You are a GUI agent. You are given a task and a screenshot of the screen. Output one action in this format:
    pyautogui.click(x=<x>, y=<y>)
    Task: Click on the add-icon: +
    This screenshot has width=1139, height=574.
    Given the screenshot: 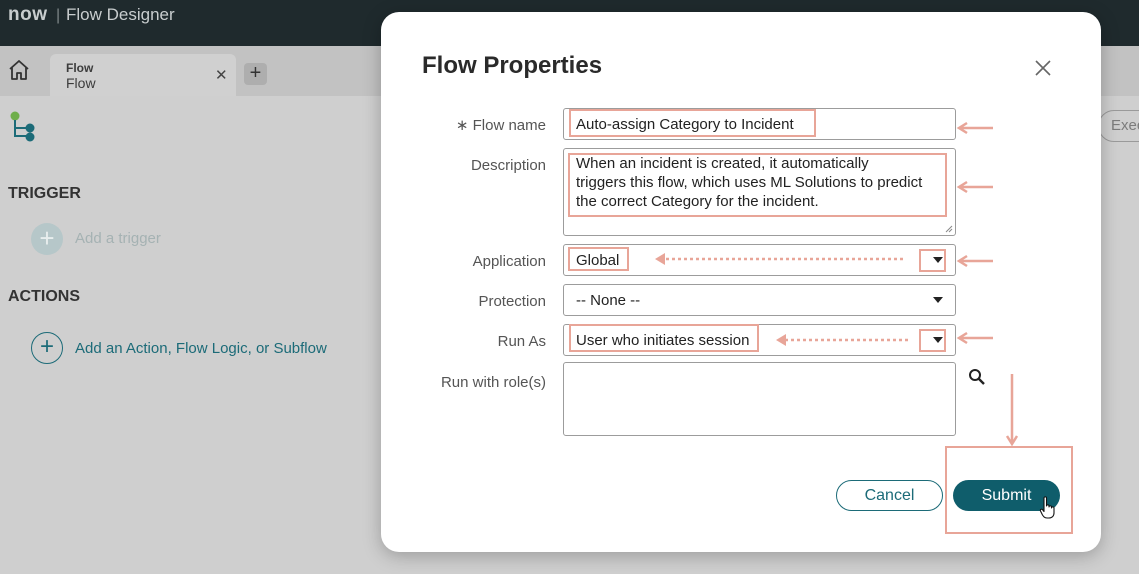 What is the action you would take?
    pyautogui.click(x=255, y=73)
    